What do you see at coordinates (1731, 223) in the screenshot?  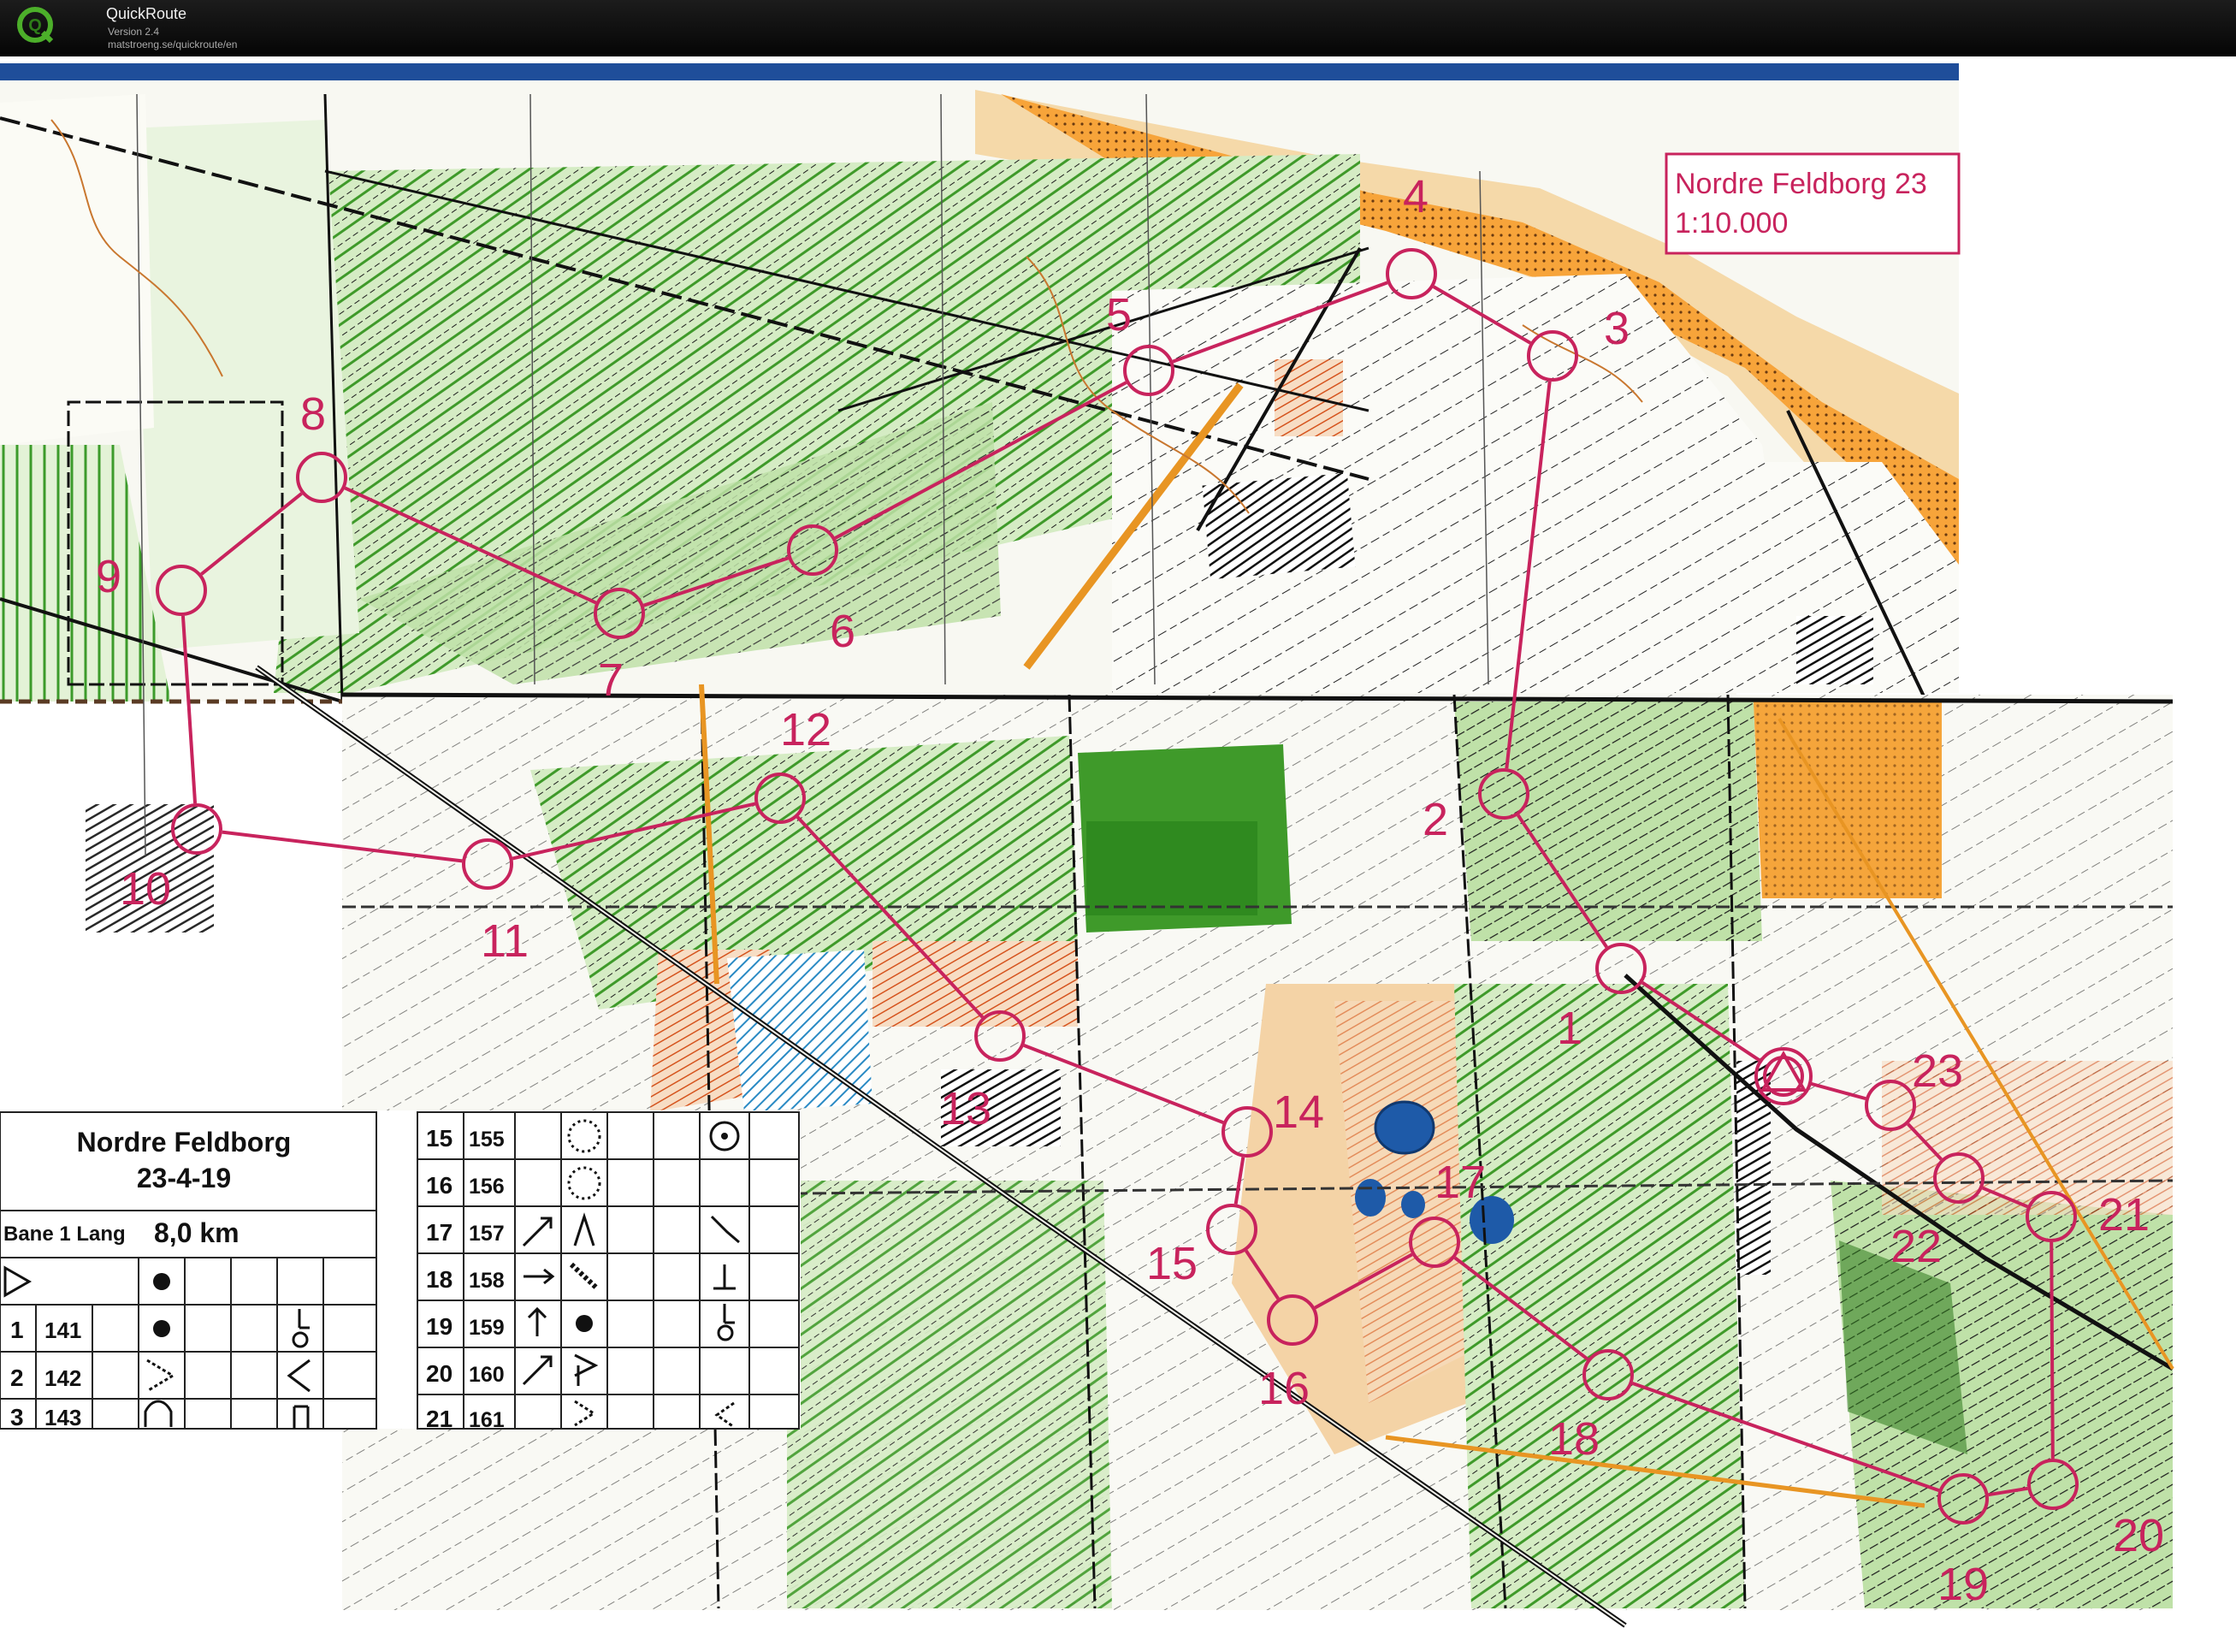 I see `map-scale: 1:10.000` at bounding box center [1731, 223].